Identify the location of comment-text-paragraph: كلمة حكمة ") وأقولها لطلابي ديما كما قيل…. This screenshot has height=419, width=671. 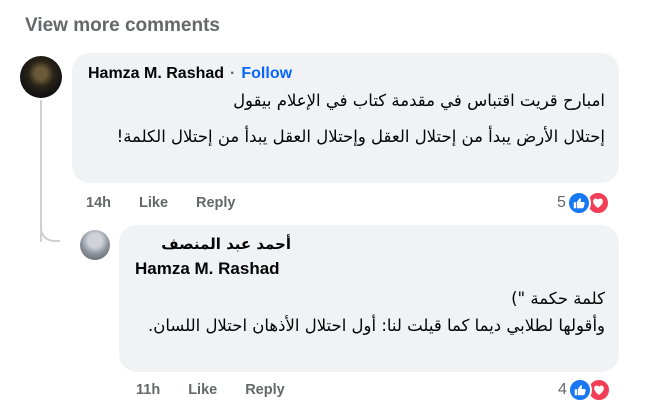
(376, 312).